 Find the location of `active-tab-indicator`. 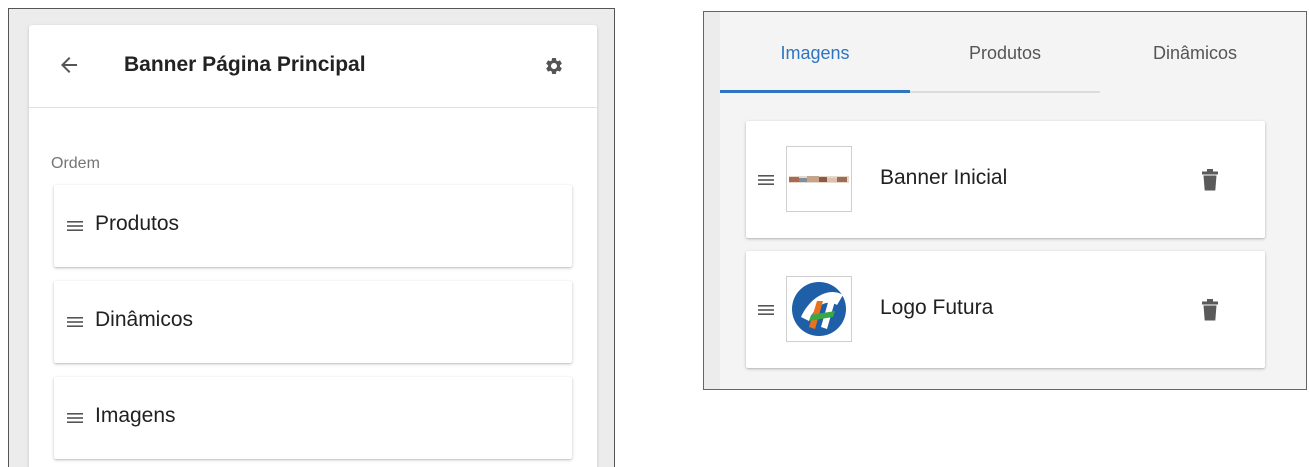

active-tab-indicator is located at coordinates (815, 91).